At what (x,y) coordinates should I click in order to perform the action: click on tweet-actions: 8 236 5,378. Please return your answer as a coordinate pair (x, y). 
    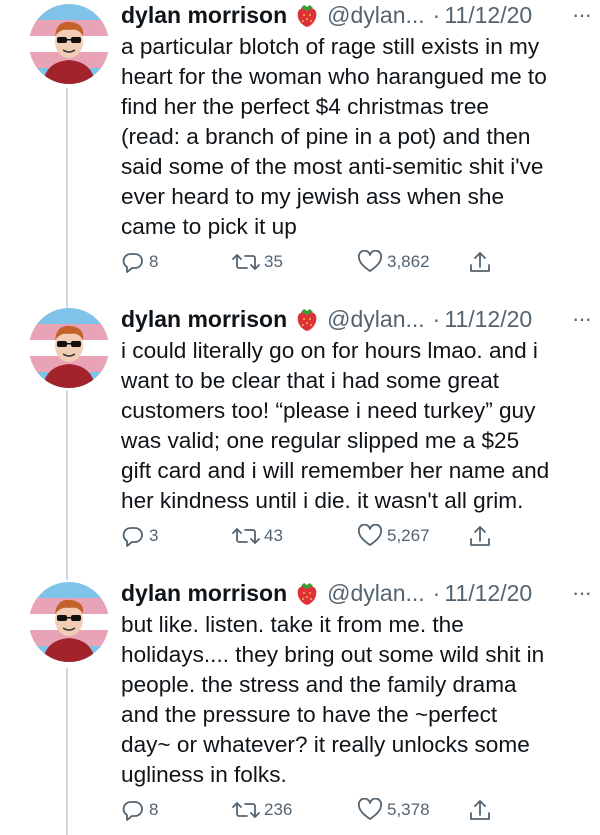
    Looking at the image, I should click on (351, 813).